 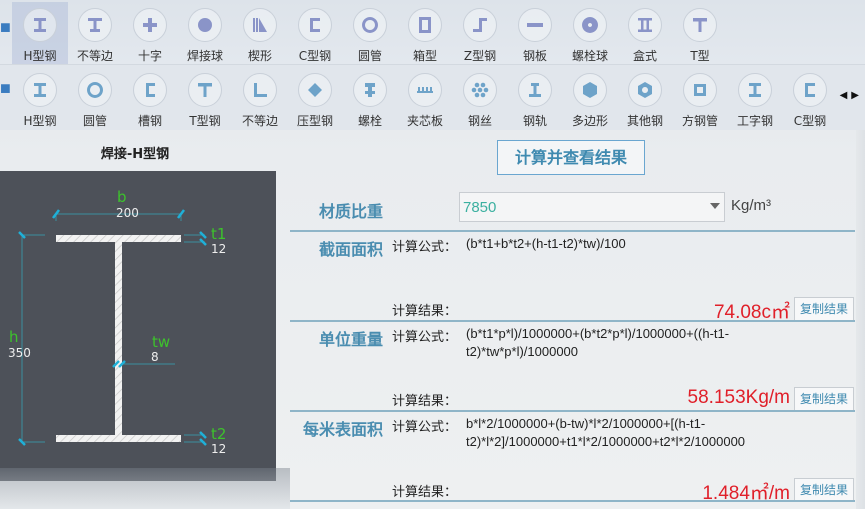 I want to click on tool-label: 夹芯板, so click(x=424, y=121).